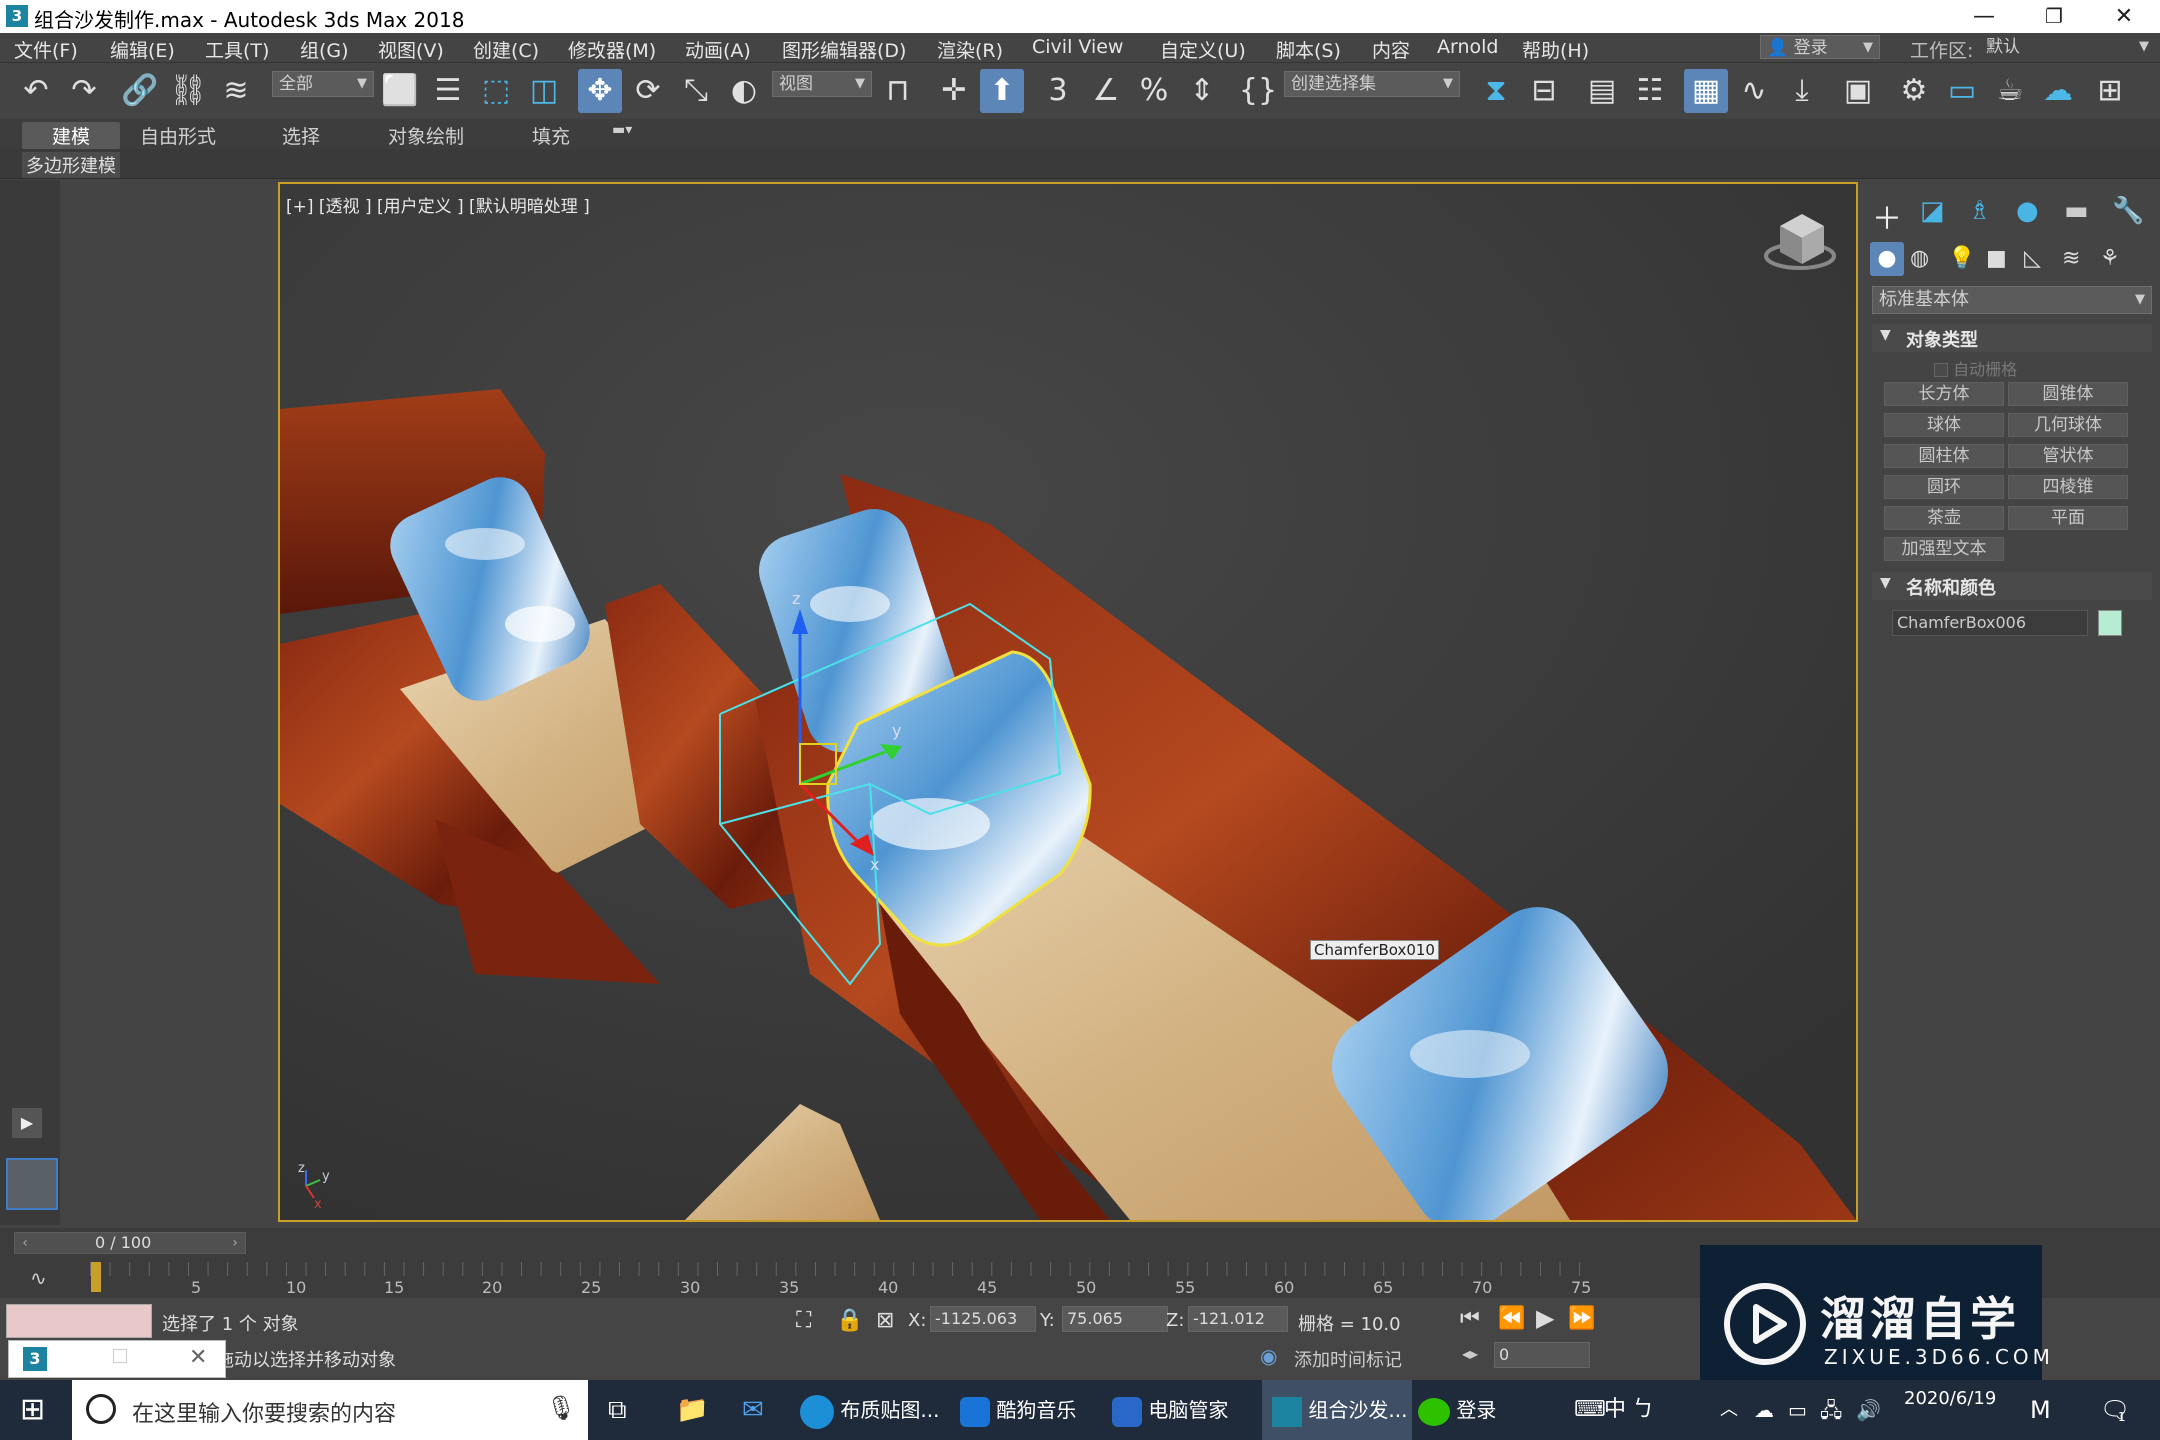 Image resolution: width=2160 pixels, height=1440 pixels. What do you see at coordinates (1077, 47) in the screenshot?
I see `menu-civil-view: Civil View` at bounding box center [1077, 47].